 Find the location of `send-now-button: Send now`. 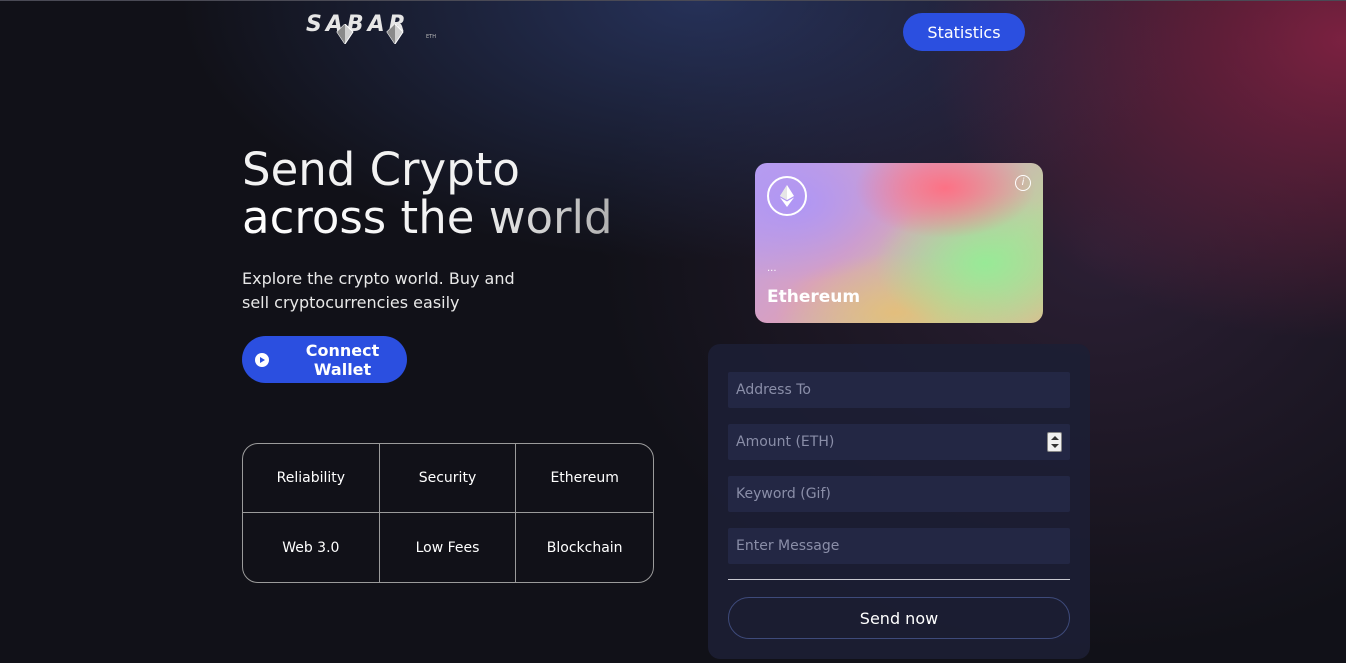

send-now-button: Send now is located at coordinates (899, 618).